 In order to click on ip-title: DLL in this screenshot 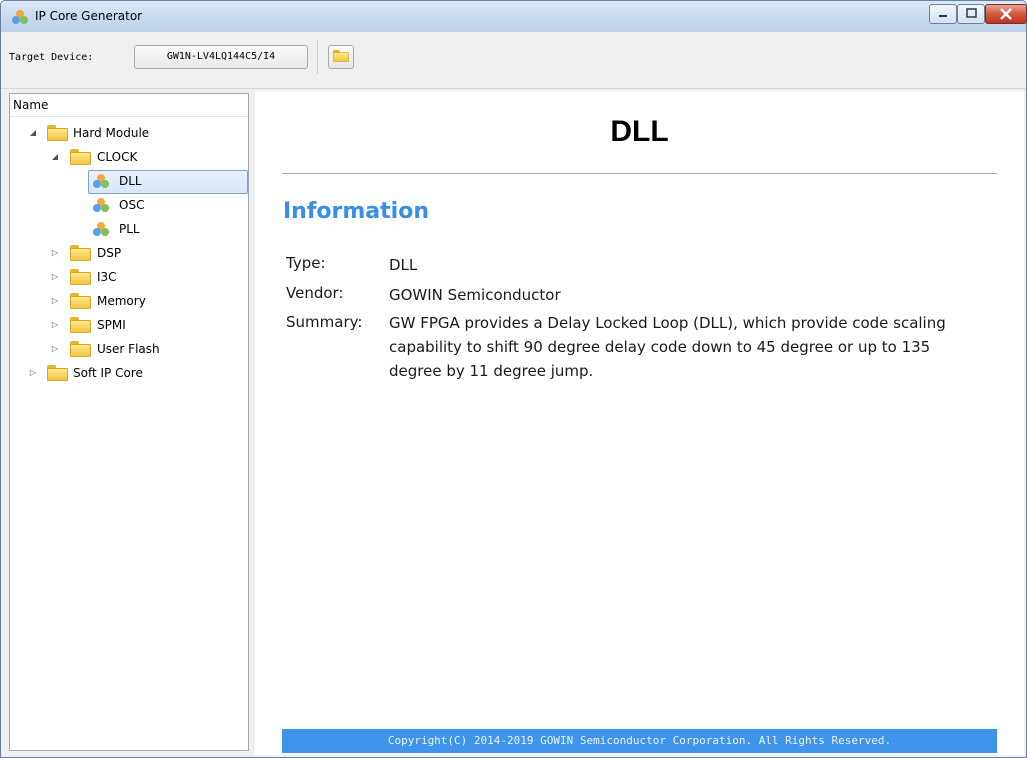, I will do `click(639, 131)`.